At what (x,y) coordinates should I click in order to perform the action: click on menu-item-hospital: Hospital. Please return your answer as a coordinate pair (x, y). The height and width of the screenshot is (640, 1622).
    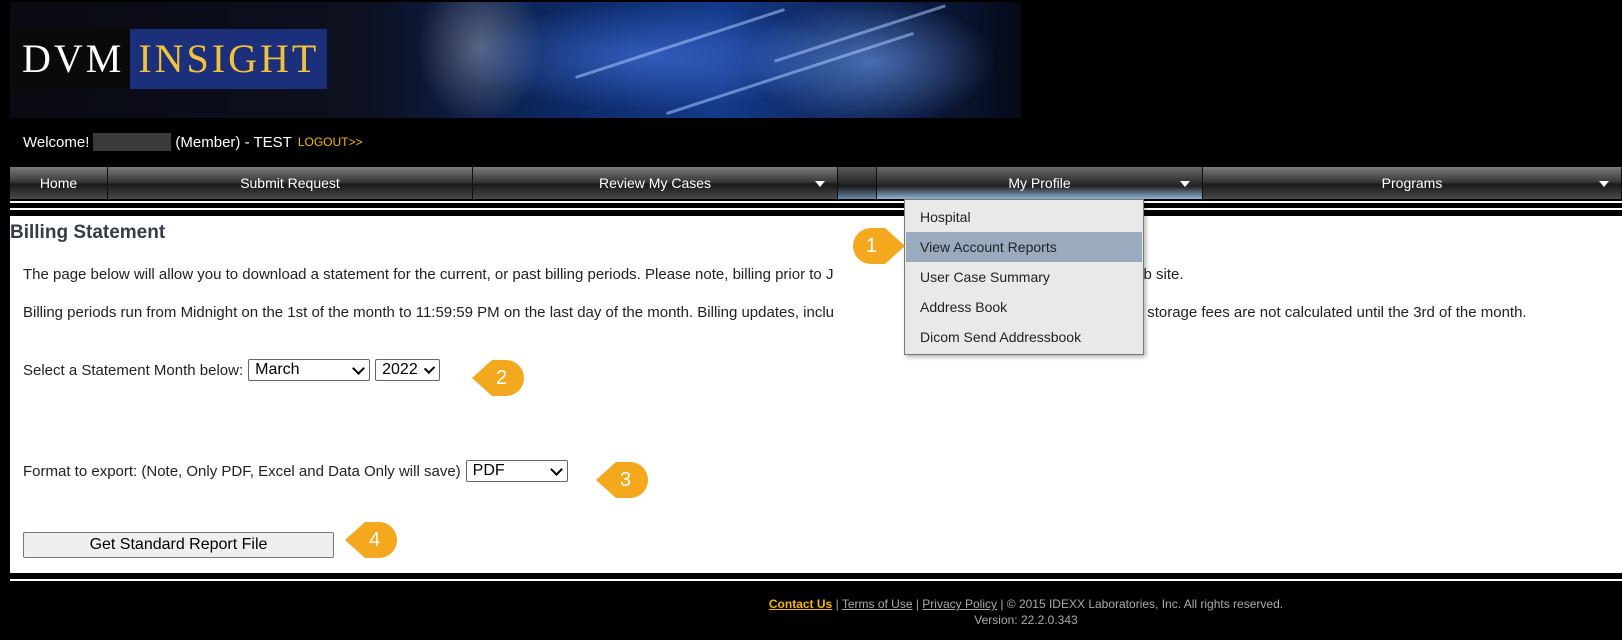
    Looking at the image, I should click on (1024, 217).